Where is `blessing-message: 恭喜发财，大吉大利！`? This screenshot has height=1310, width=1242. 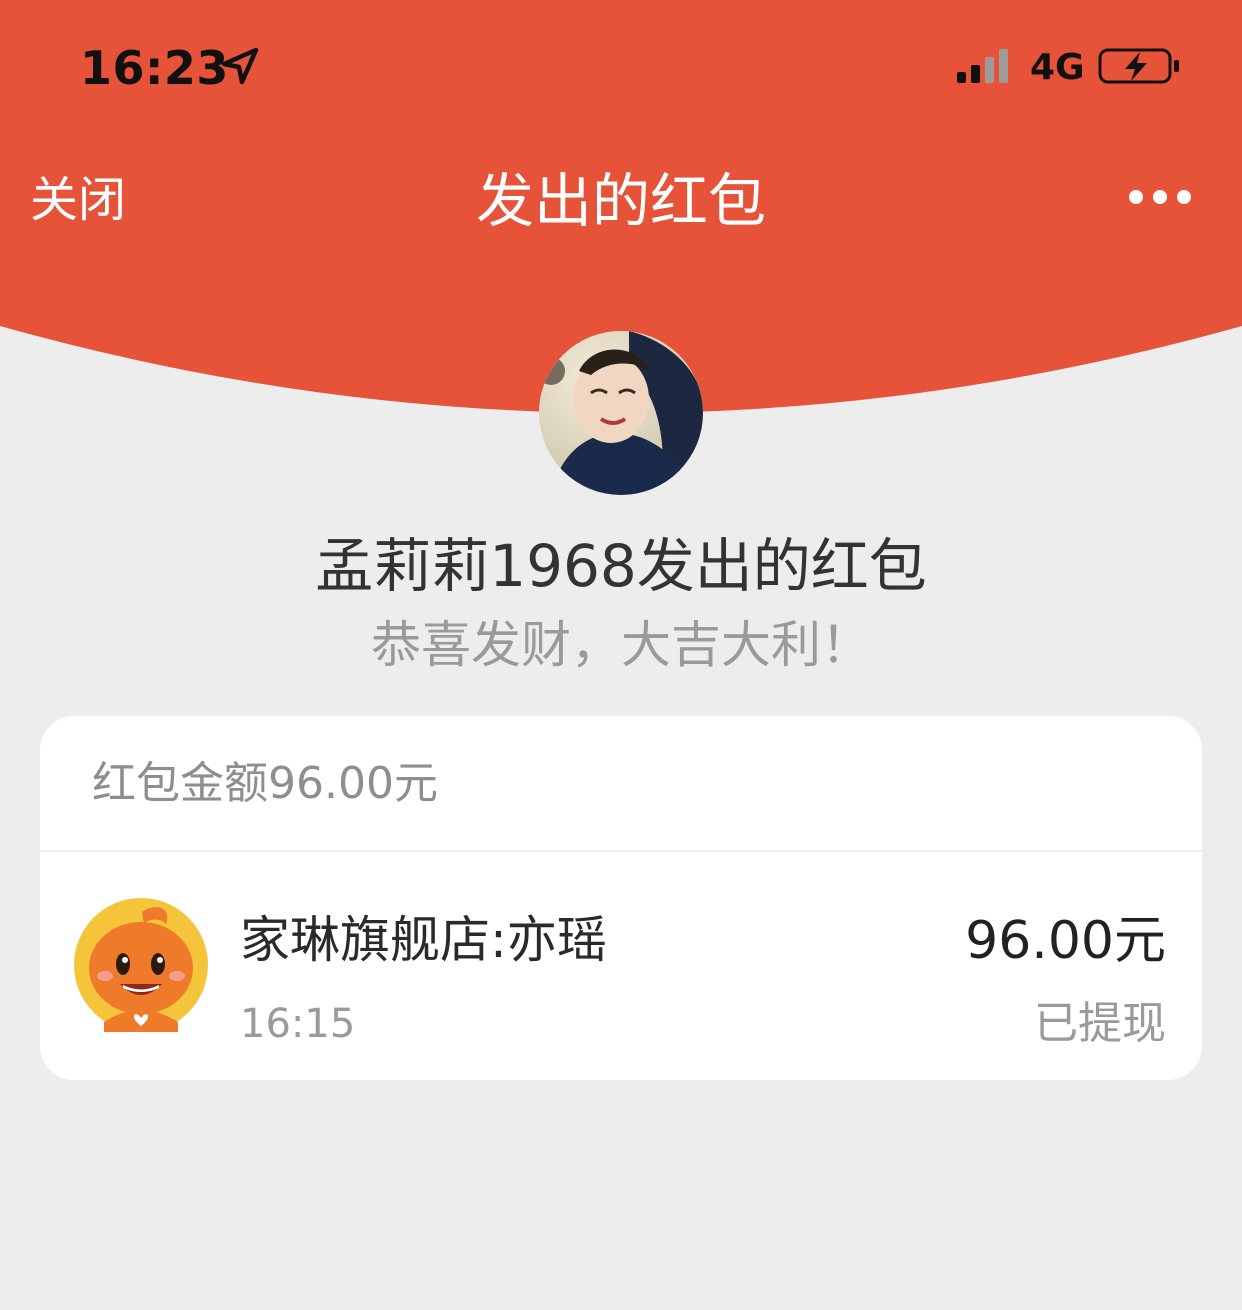
blessing-message: 恭喜发财，大吉大利！ is located at coordinates (621, 645).